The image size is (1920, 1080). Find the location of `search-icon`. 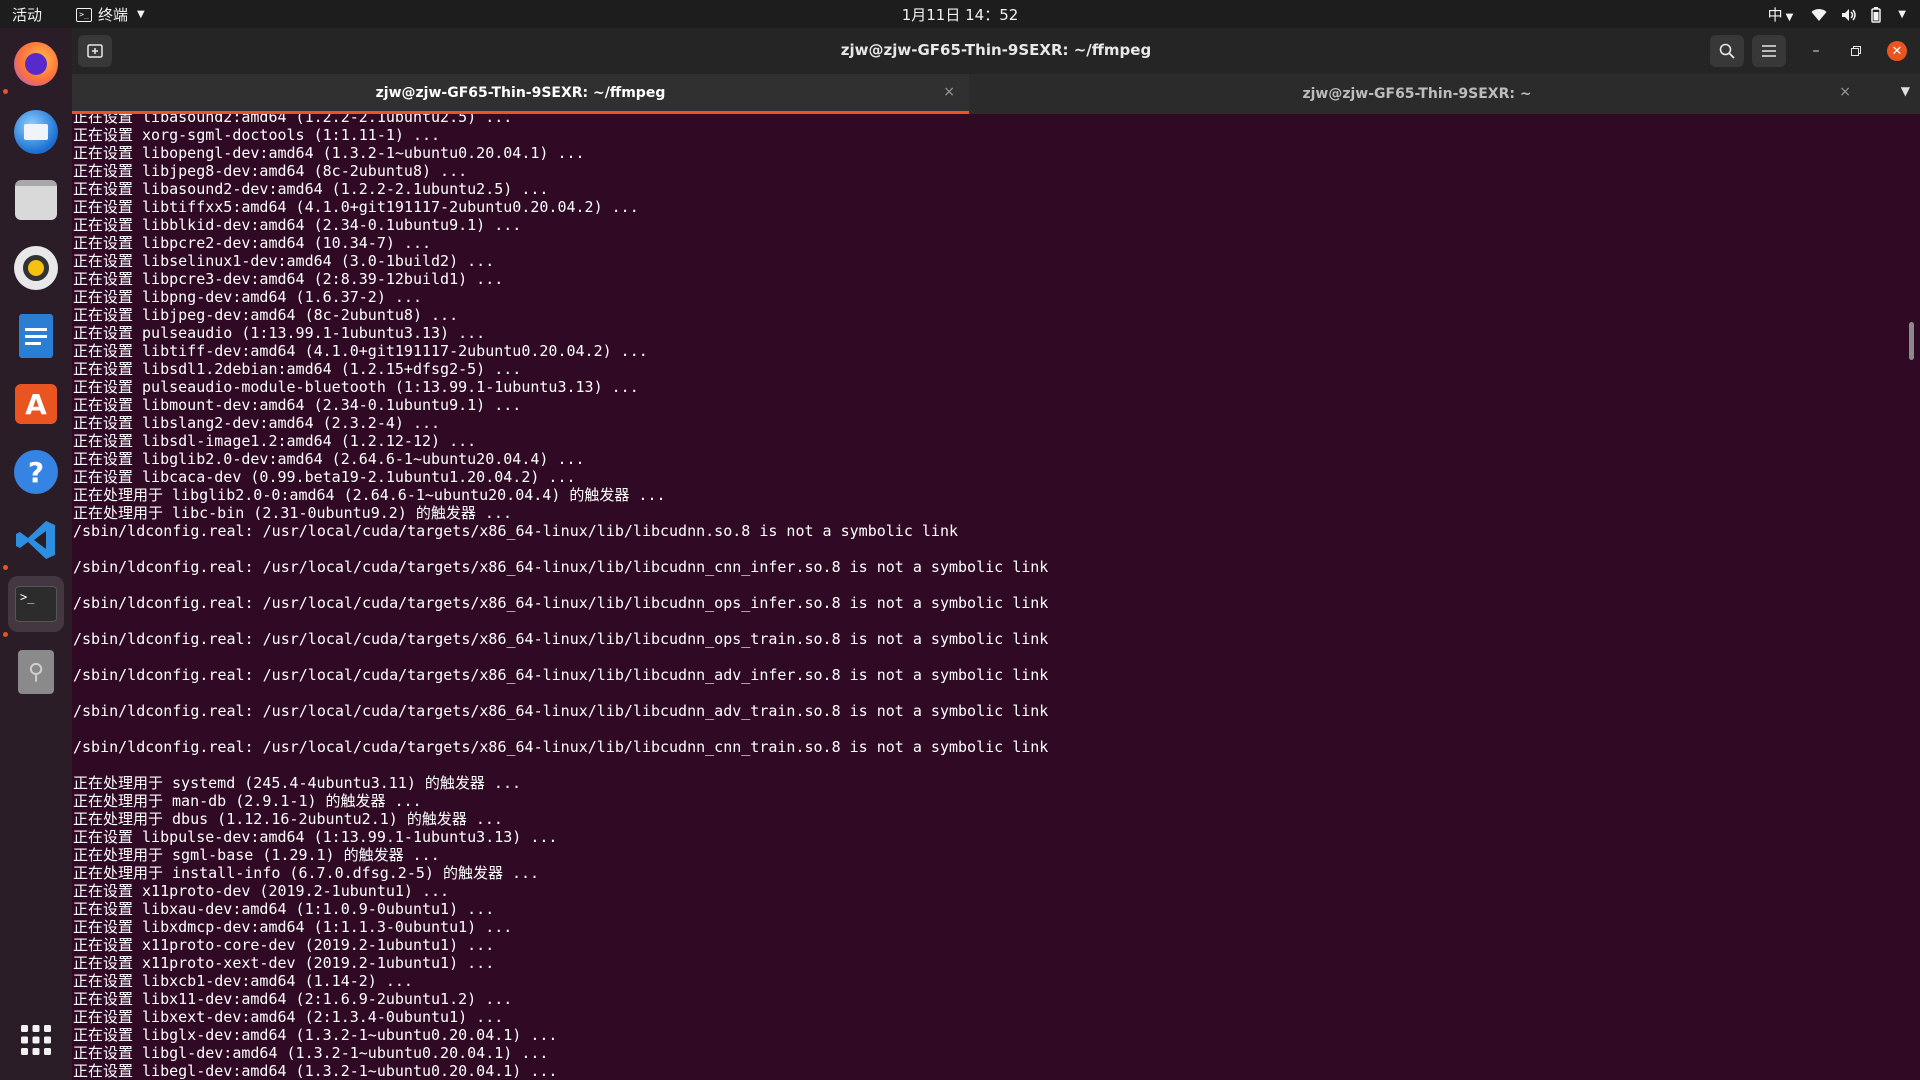

search-icon is located at coordinates (1727, 51).